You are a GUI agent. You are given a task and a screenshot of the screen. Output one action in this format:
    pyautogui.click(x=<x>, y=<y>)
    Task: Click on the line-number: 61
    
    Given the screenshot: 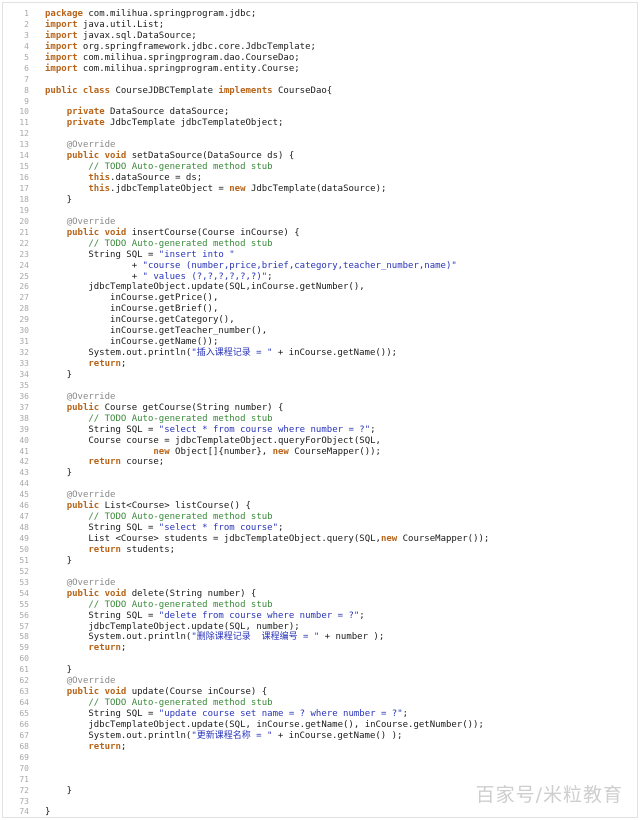 What is the action you would take?
    pyautogui.click(x=24, y=670)
    